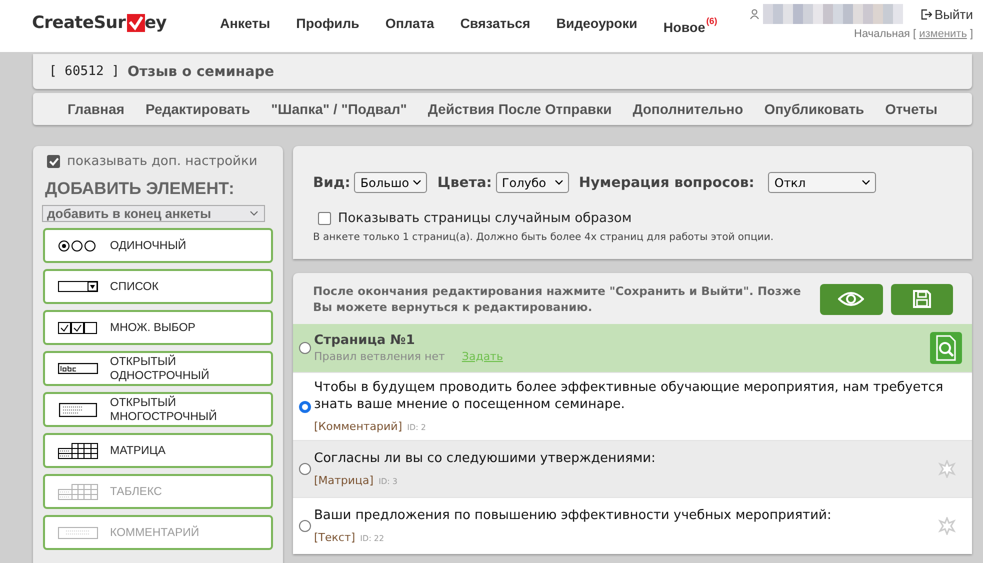 Image resolution: width=983 pixels, height=563 pixels. I want to click on count-label: (6), so click(712, 21).